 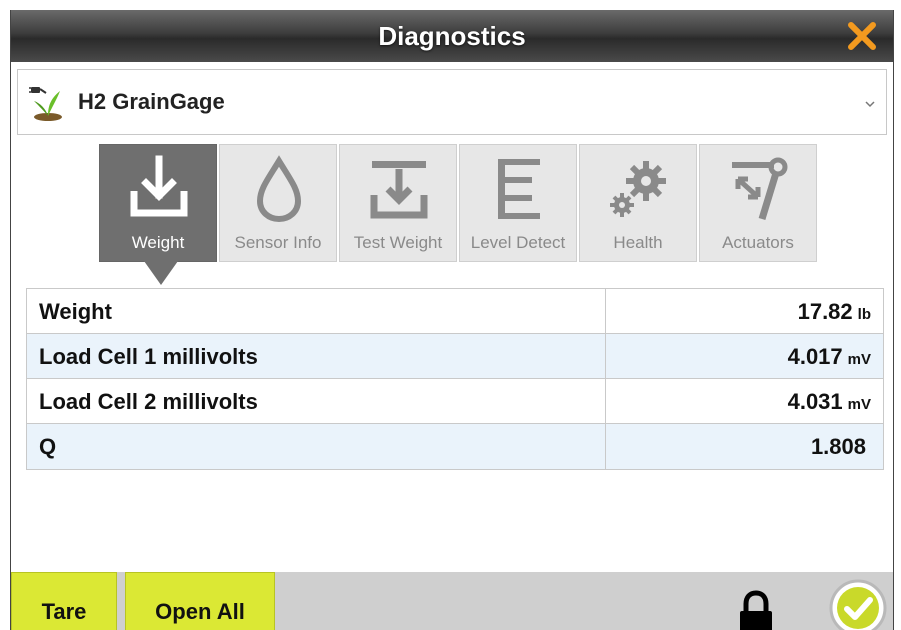 What do you see at coordinates (862, 36) in the screenshot?
I see `close-icon` at bounding box center [862, 36].